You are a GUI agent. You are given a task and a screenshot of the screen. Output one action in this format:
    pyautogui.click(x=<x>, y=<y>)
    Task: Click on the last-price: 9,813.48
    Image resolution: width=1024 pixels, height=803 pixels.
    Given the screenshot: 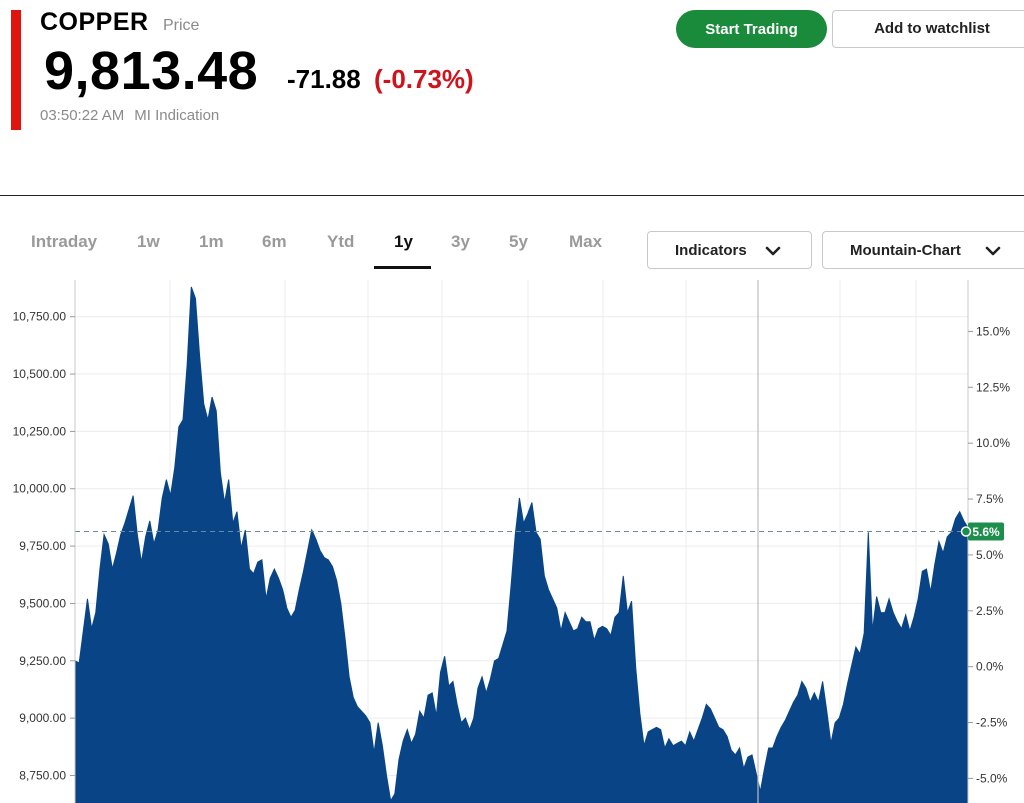 What is the action you would take?
    pyautogui.click(x=151, y=71)
    